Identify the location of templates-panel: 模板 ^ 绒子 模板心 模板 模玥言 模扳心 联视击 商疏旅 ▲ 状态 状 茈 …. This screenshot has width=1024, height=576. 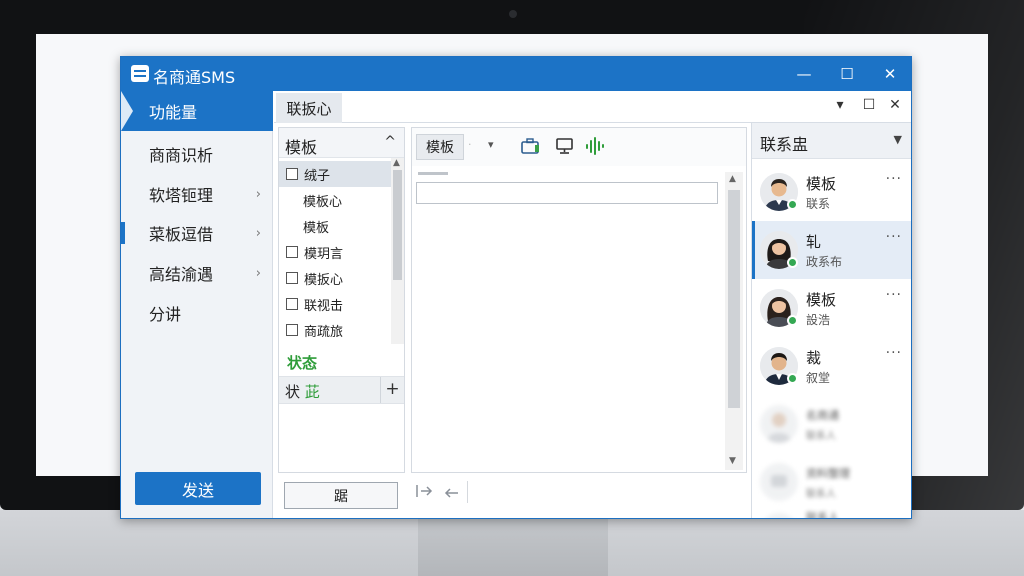
(341, 300).